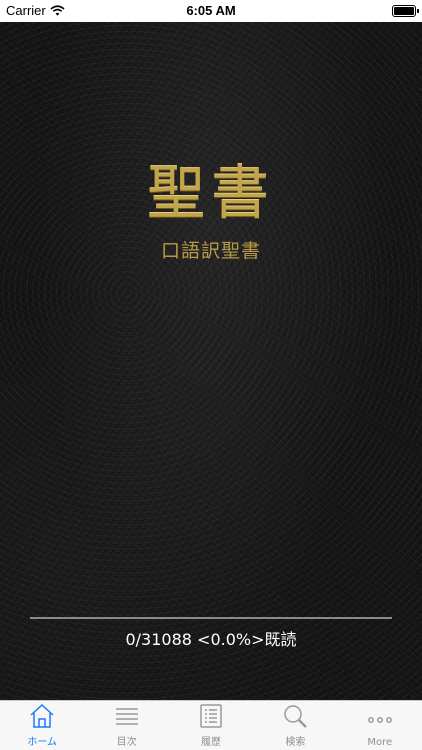  Describe the element at coordinates (42, 715) in the screenshot. I see `home-icon` at that location.